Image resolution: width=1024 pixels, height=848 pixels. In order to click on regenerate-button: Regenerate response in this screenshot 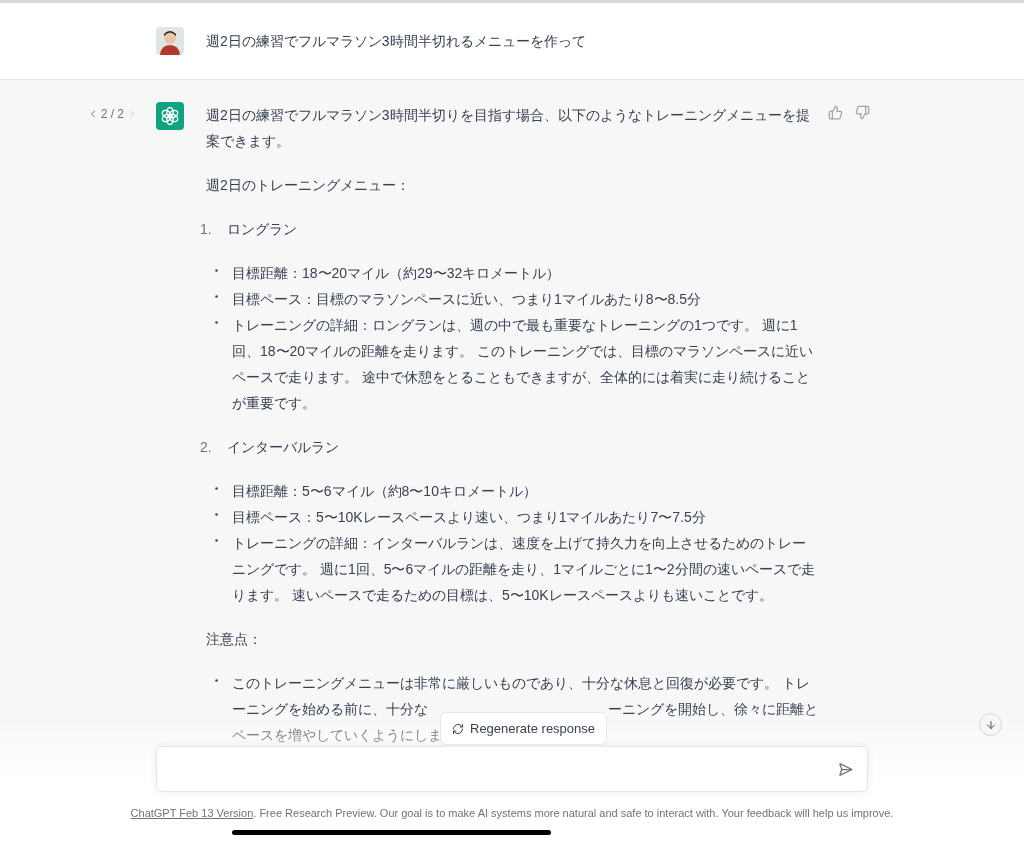, I will do `click(524, 728)`.